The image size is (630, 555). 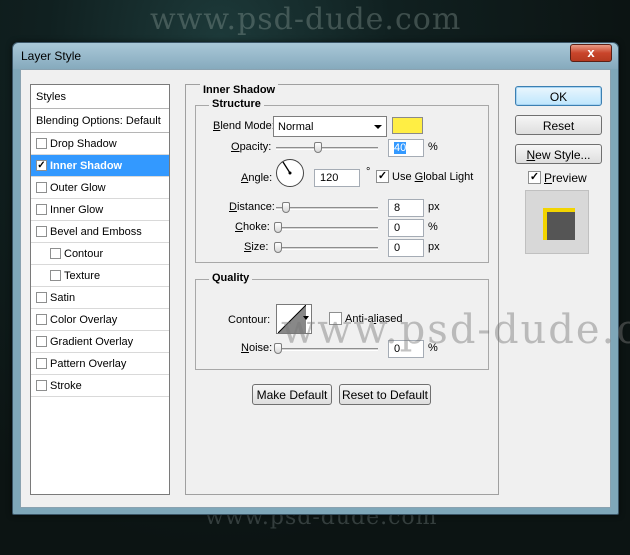 I want to click on choke-slider-thumb, so click(x=278, y=227).